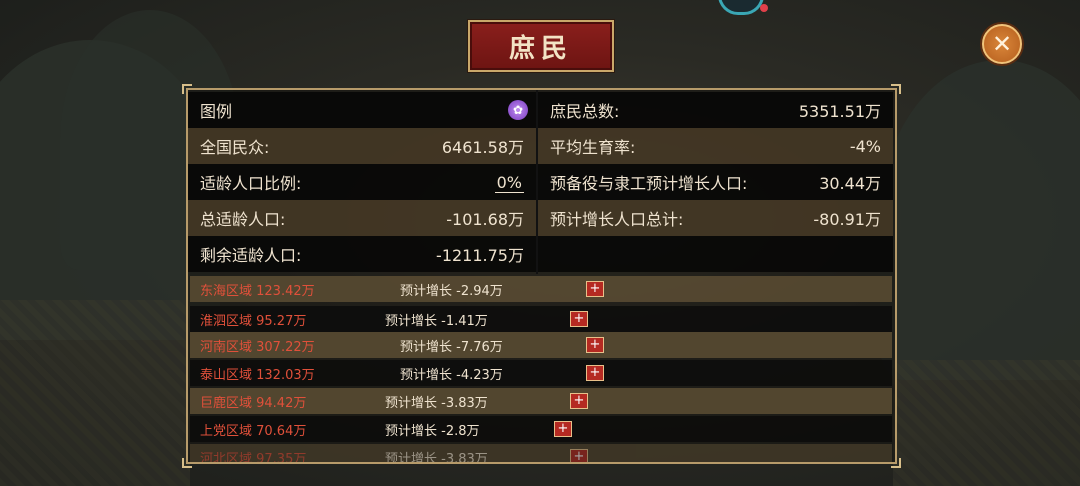 This screenshot has height=486, width=1080. Describe the element at coordinates (585, 111) in the screenshot. I see `stat-label: 庶民总数:` at that location.